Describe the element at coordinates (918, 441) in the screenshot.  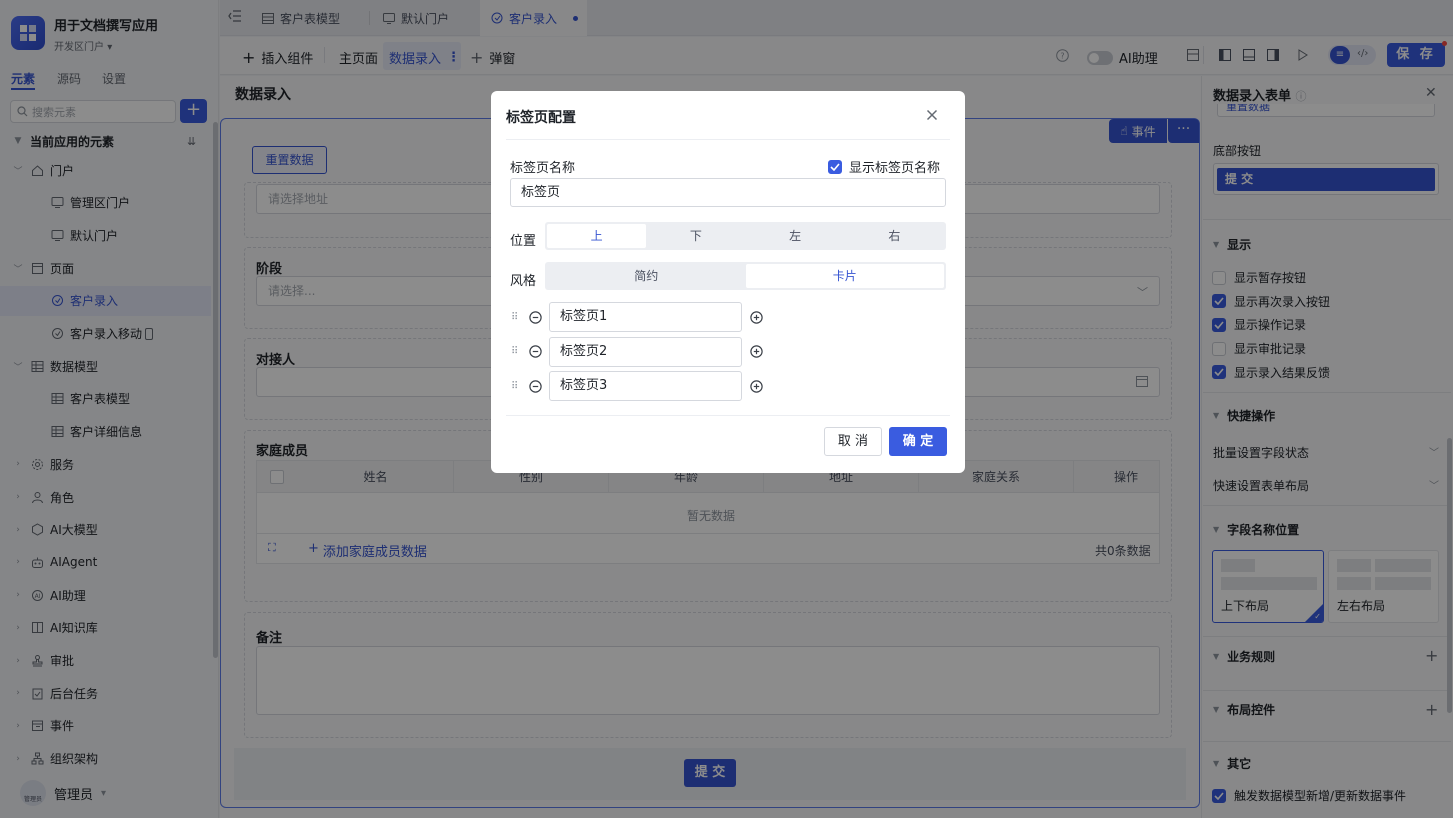
I see `confirm-button: 确 定` at that location.